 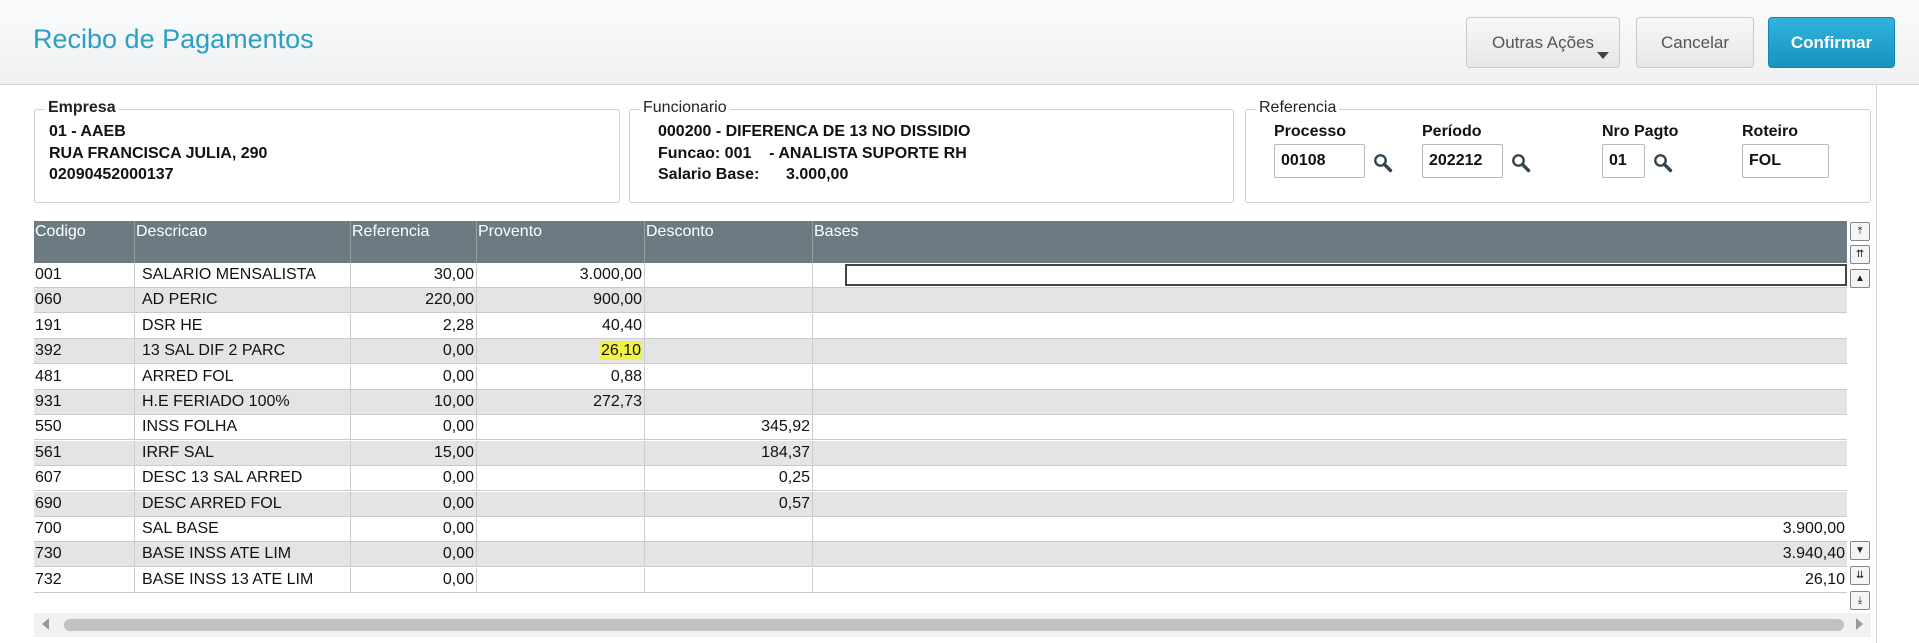 I want to click on cell-provento: 3.000,00, so click(x=561, y=275).